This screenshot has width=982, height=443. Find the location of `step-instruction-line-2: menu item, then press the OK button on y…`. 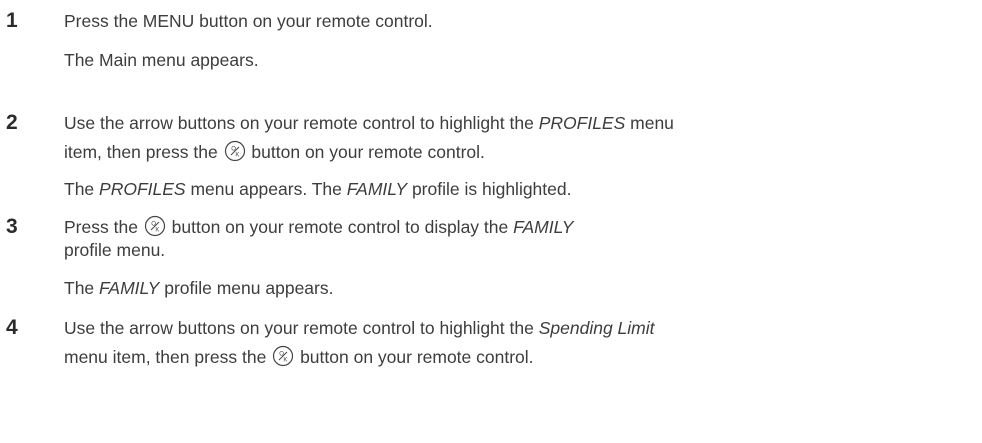

step-instruction-line-2: menu item, then press the OK button on y… is located at coordinates (299, 359).